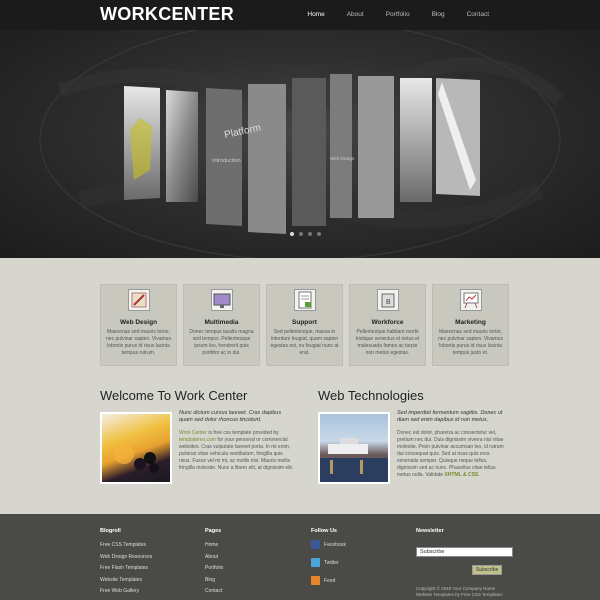 This screenshot has height=600, width=600. Describe the element at coordinates (304, 322) in the screenshot. I see `service-title: Support` at that location.